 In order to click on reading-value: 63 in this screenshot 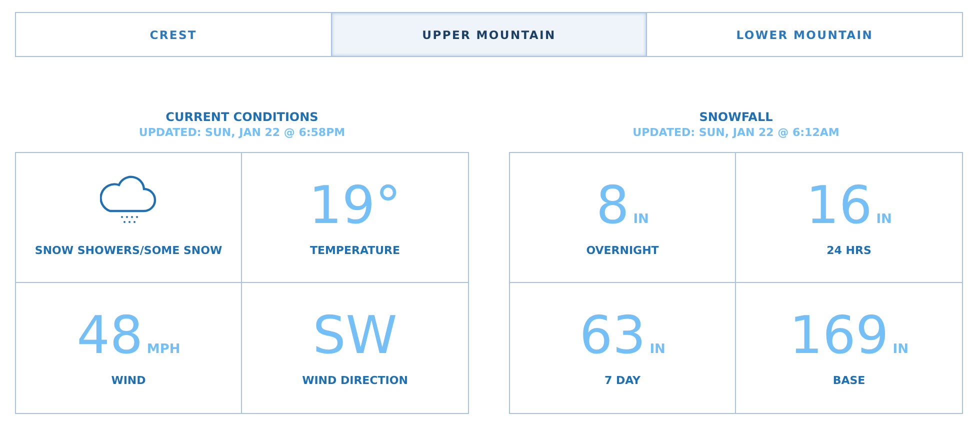, I will do `click(613, 336)`.